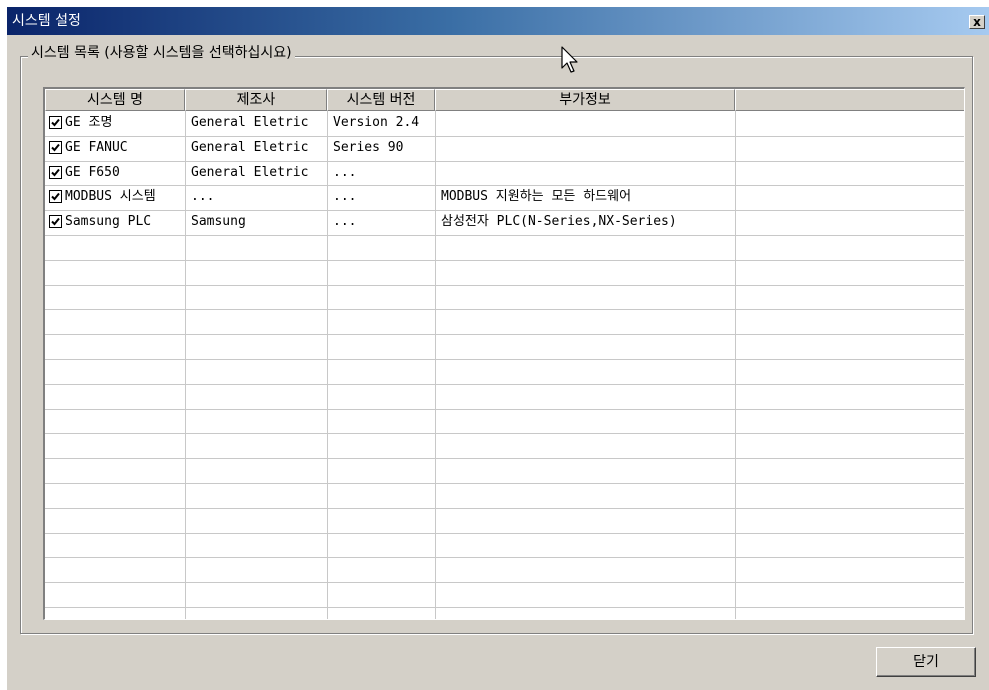 The height and width of the screenshot is (690, 989). I want to click on window-title: 시스템 설정, so click(46, 21).